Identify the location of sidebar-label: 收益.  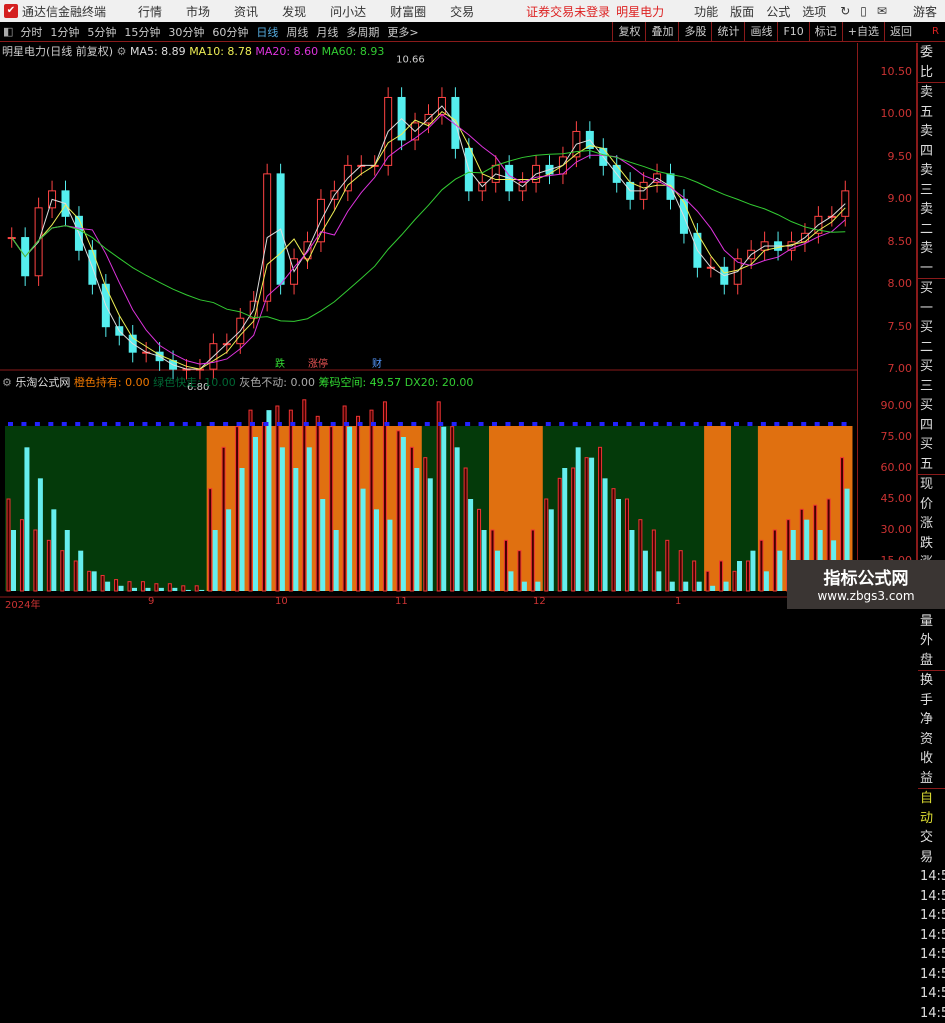
(931, 768).